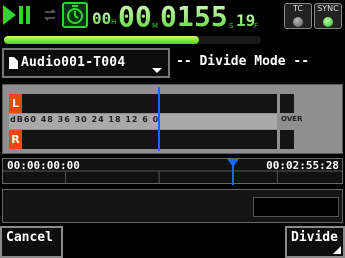 The image size is (345, 258). I want to click on svg-text: 55, so click(211, 15).